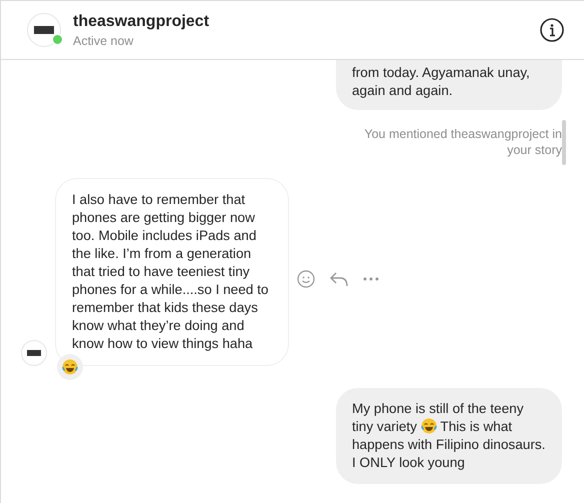 The height and width of the screenshot is (503, 584). What do you see at coordinates (339, 279) in the screenshot?
I see `reply-icon` at bounding box center [339, 279].